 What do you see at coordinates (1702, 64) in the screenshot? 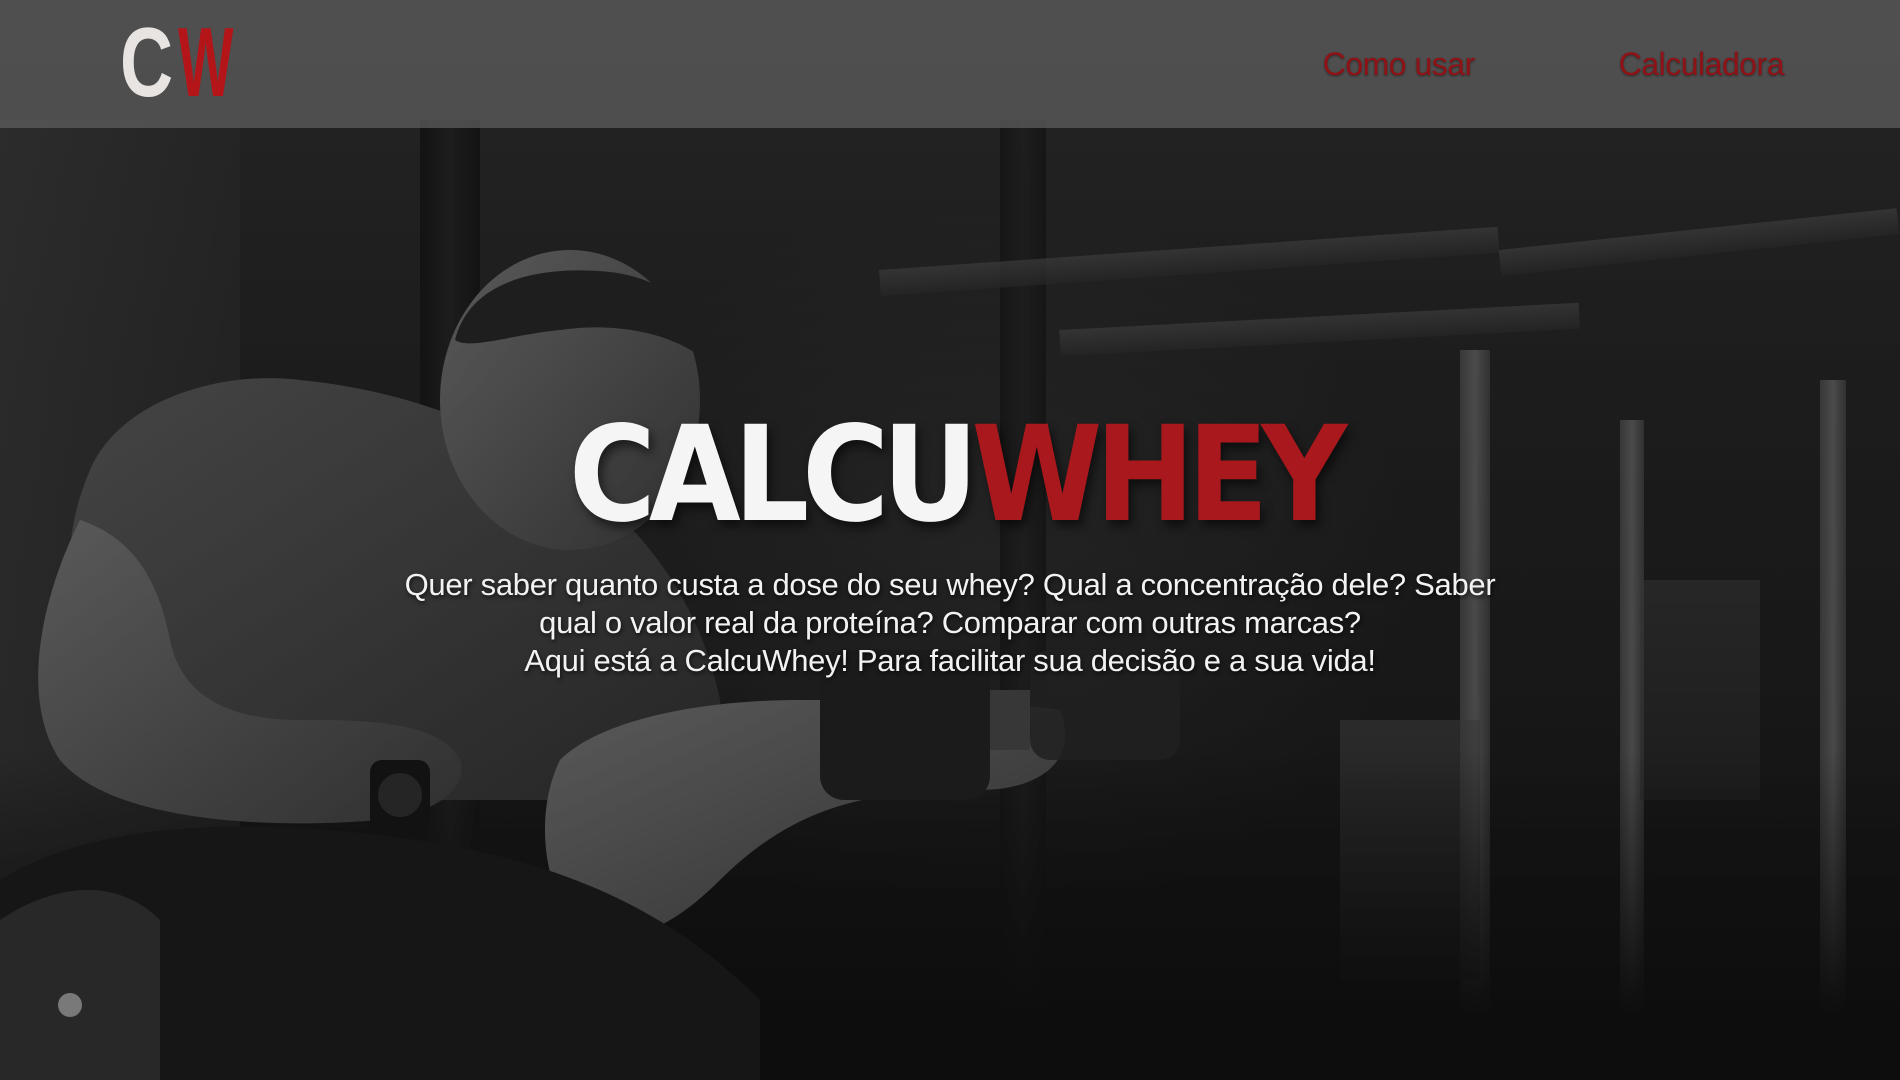
I see `nav-link-calculadora: Calculadora` at bounding box center [1702, 64].